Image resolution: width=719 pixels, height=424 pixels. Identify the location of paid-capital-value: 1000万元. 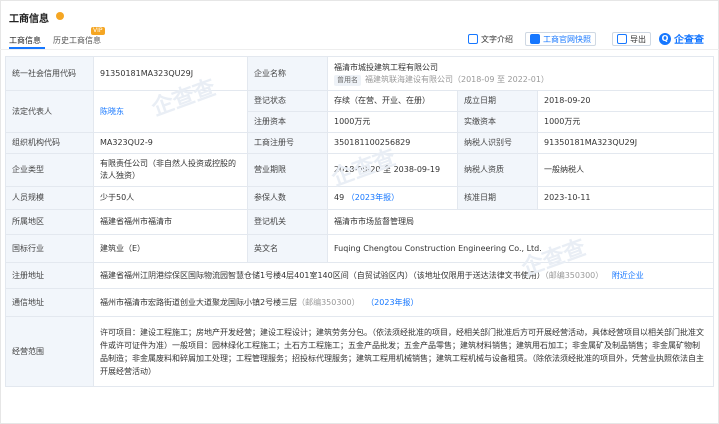
(625, 122).